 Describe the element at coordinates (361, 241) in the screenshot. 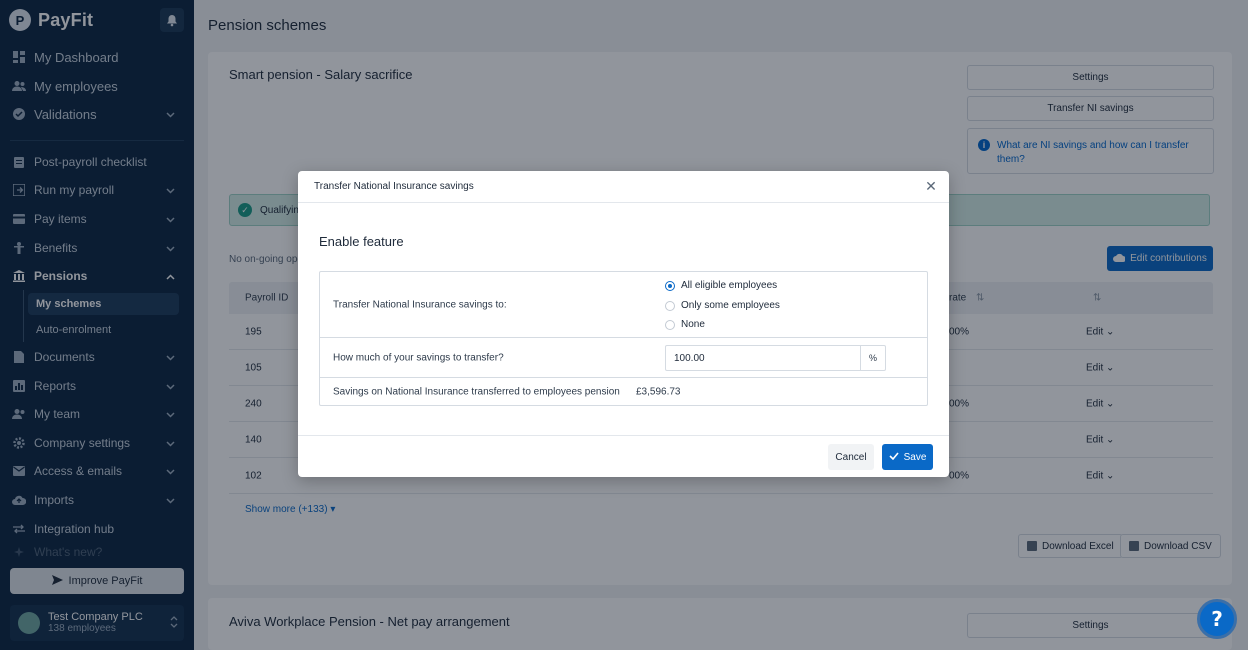

I see `modal-heading: Enable feature` at that location.